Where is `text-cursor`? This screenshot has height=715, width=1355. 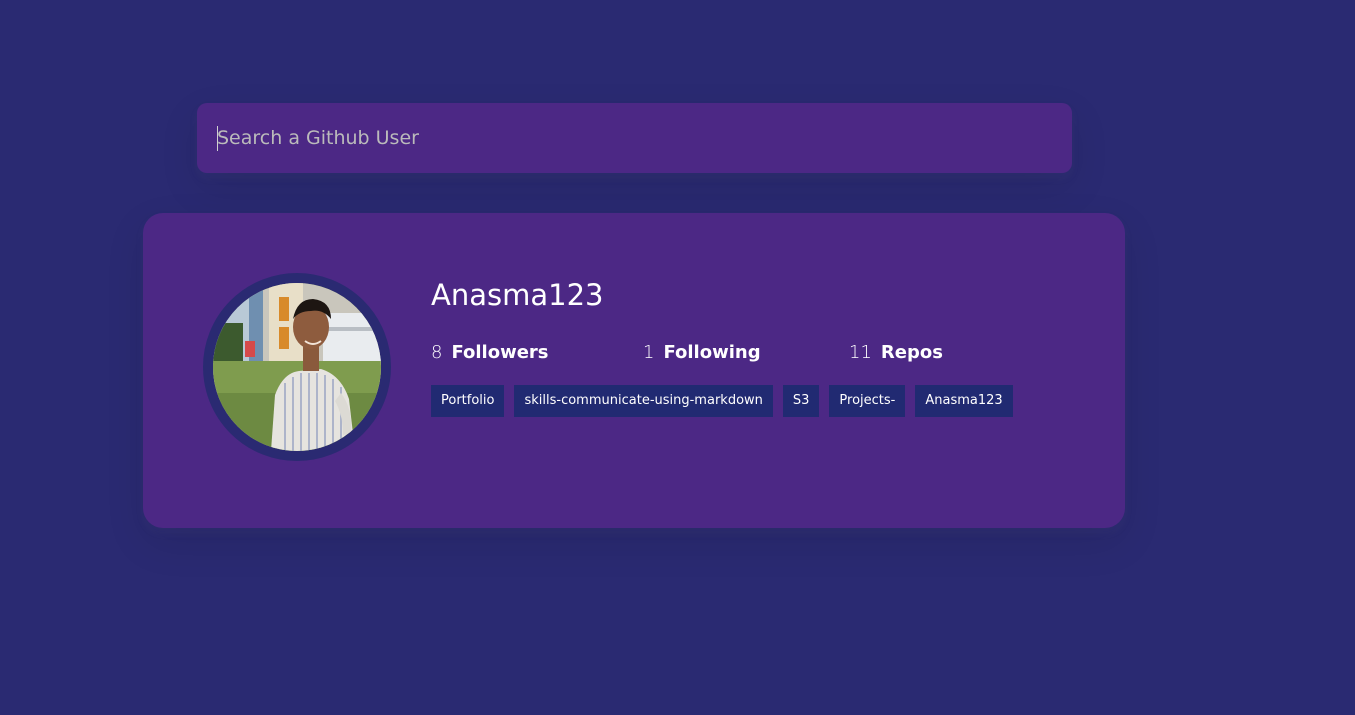 text-cursor is located at coordinates (217, 138).